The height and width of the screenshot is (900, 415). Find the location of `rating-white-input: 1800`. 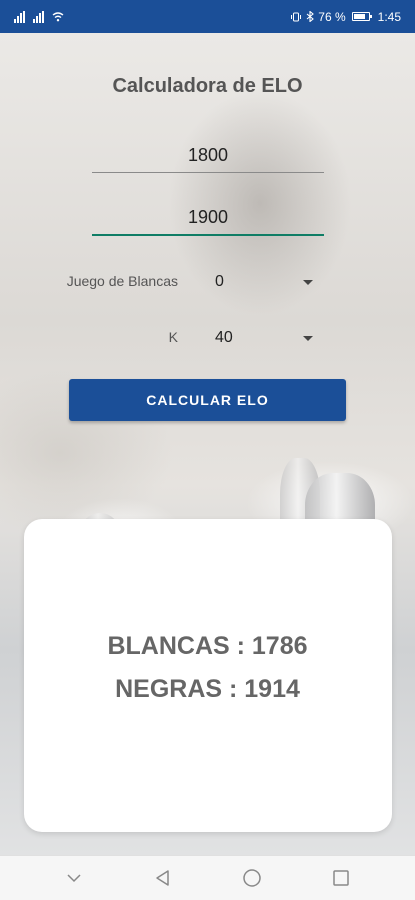

rating-white-input: 1800 is located at coordinates (208, 159).